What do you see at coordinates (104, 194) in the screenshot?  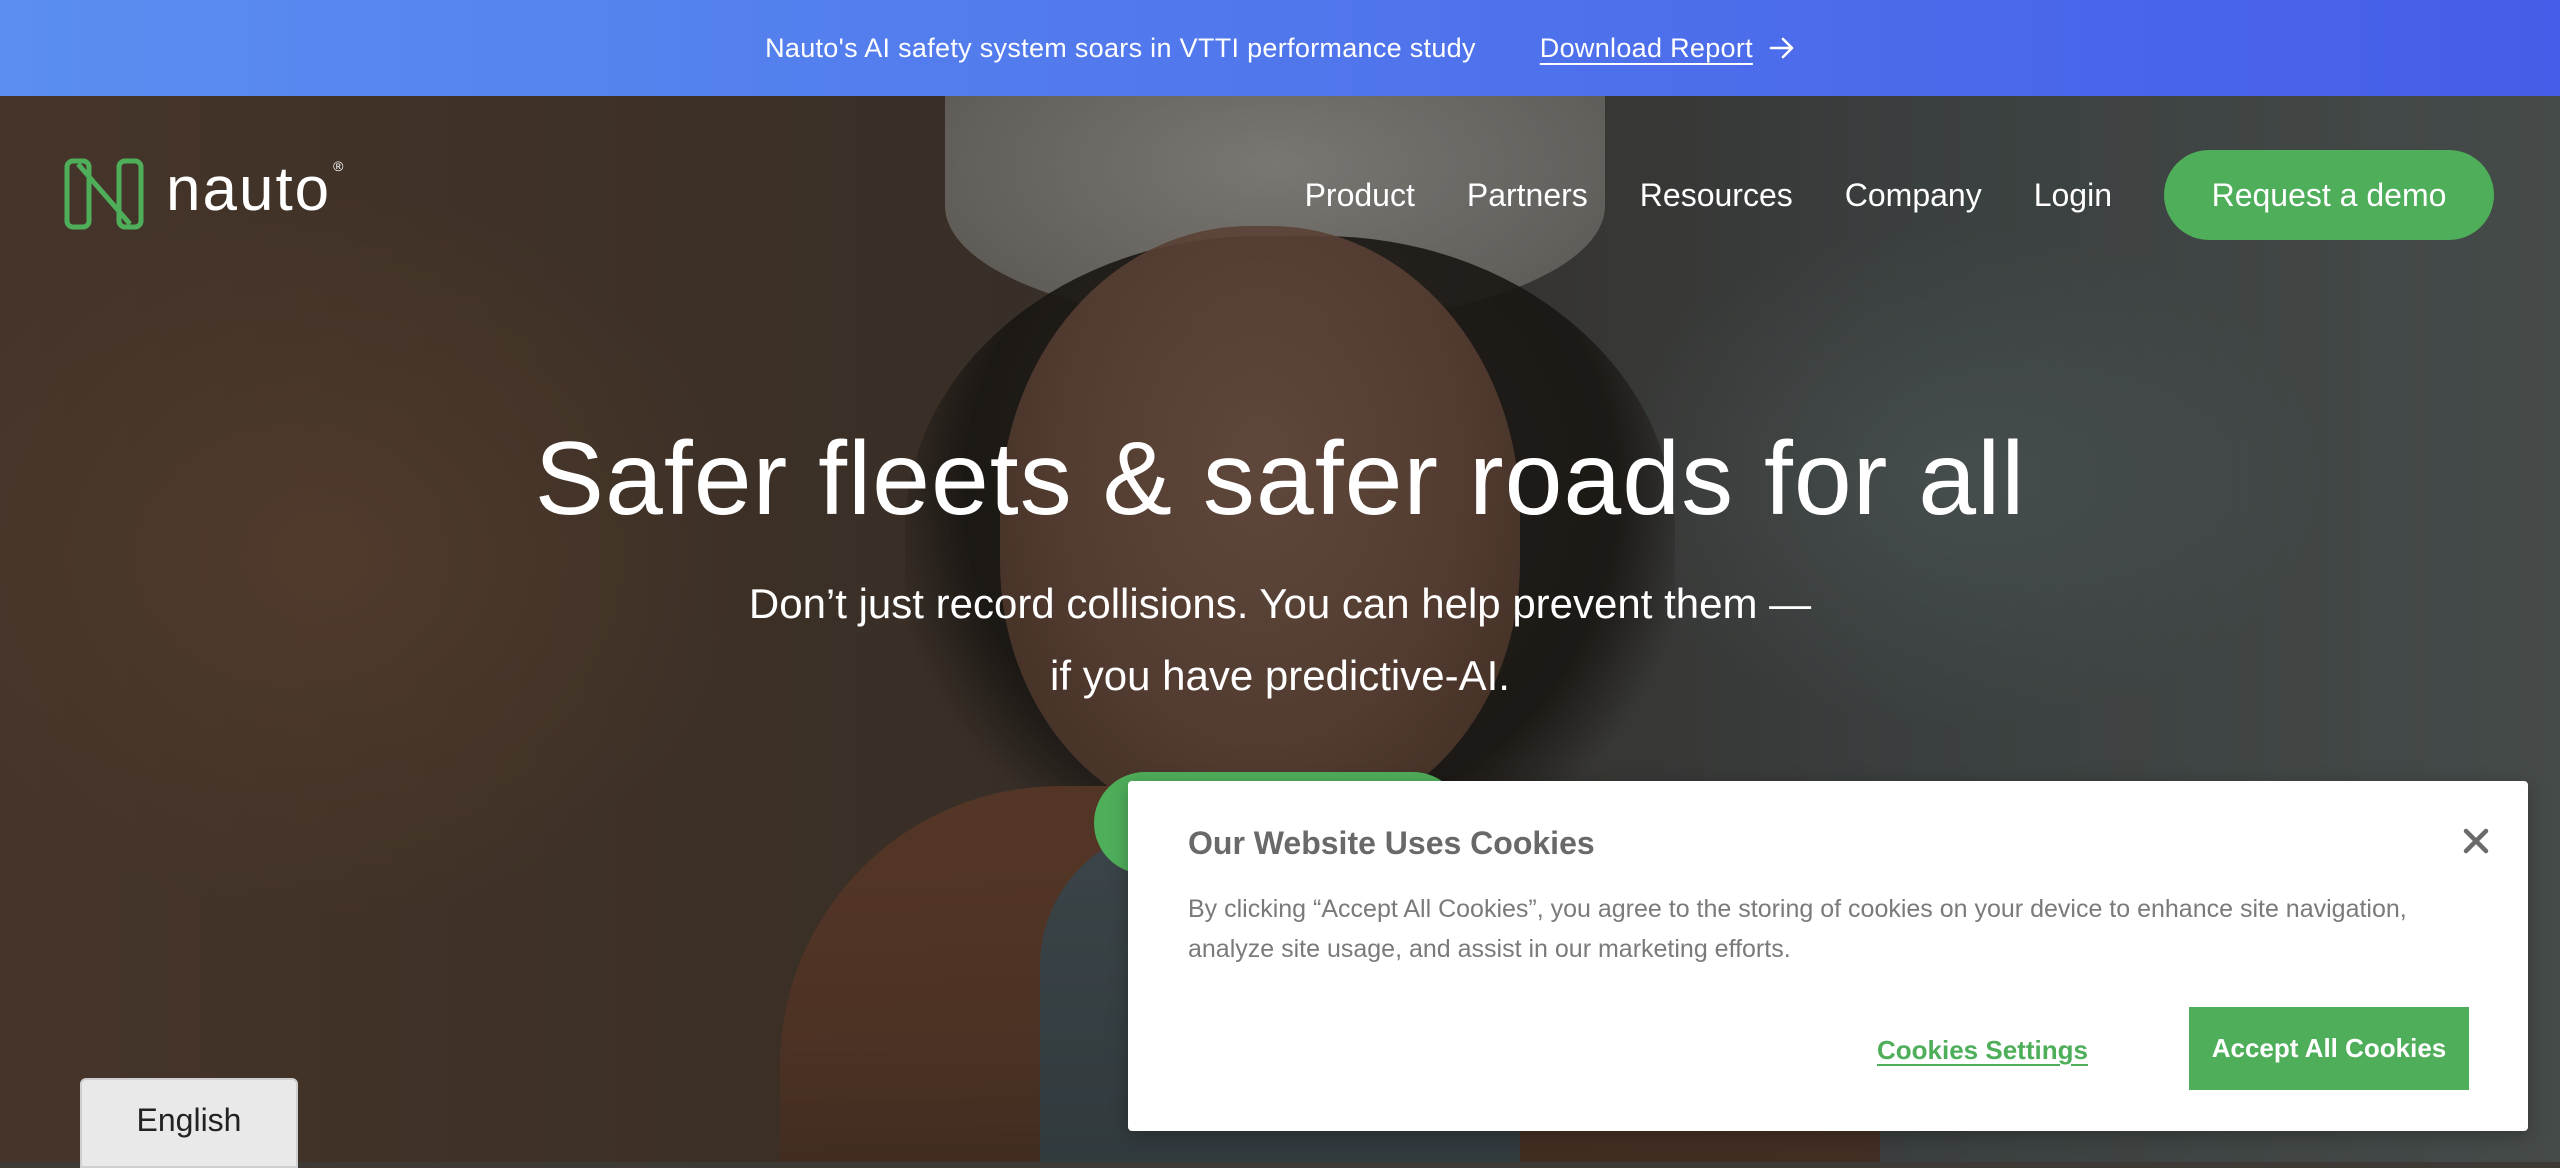 I see `nauto-n-logo-icon` at bounding box center [104, 194].